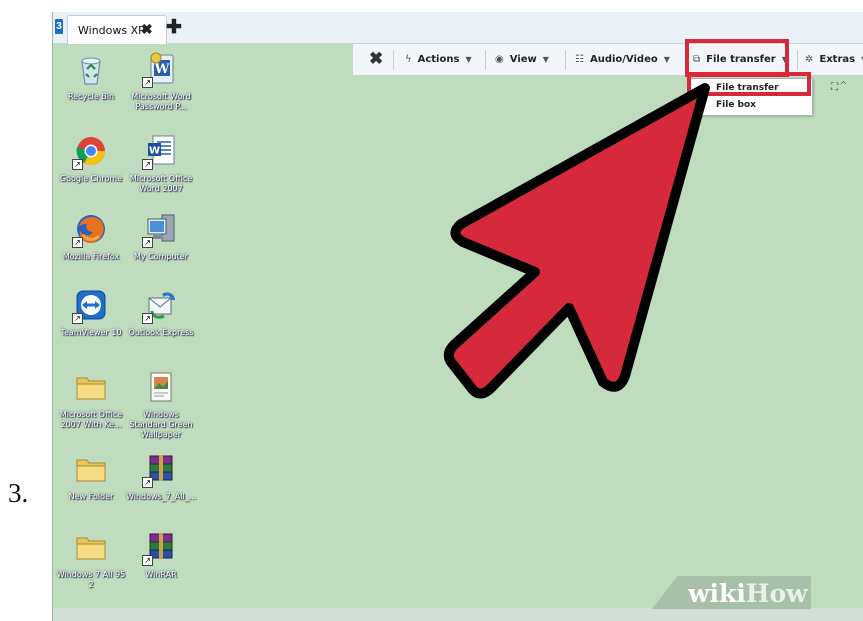 The image size is (863, 621). Describe the element at coordinates (717, 593) in the screenshot. I see `watermark-wiki: wiki` at that location.